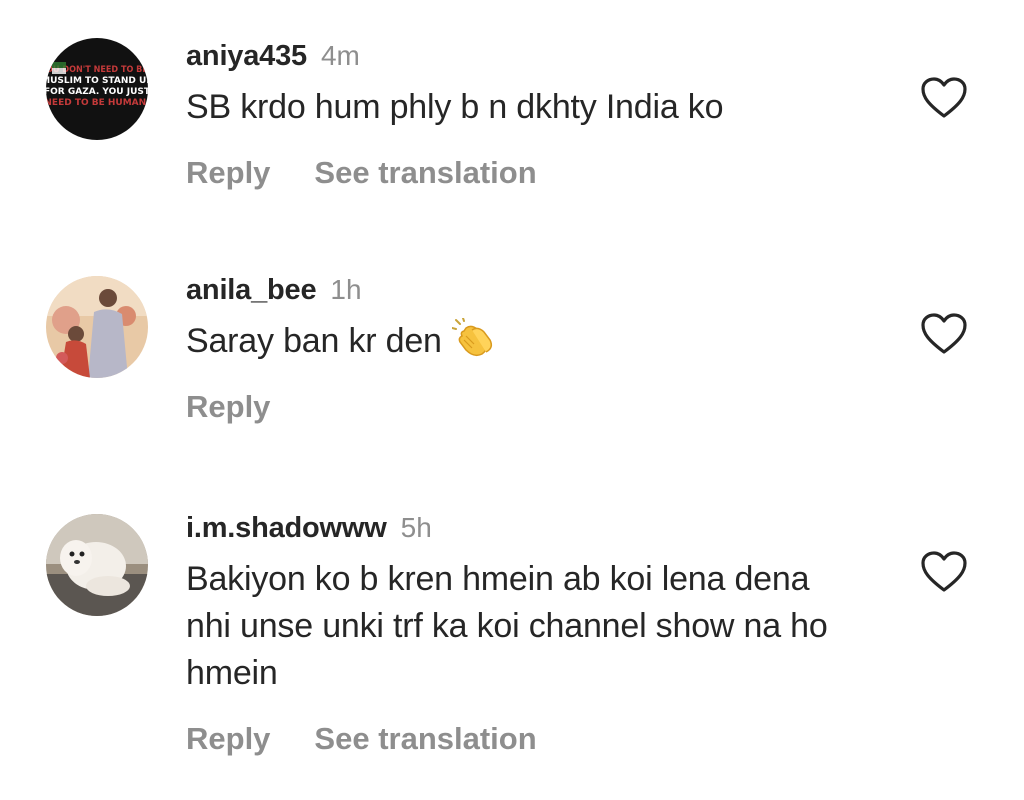 The image size is (1024, 800). What do you see at coordinates (340, 55) in the screenshot?
I see `timestamp: 4m` at bounding box center [340, 55].